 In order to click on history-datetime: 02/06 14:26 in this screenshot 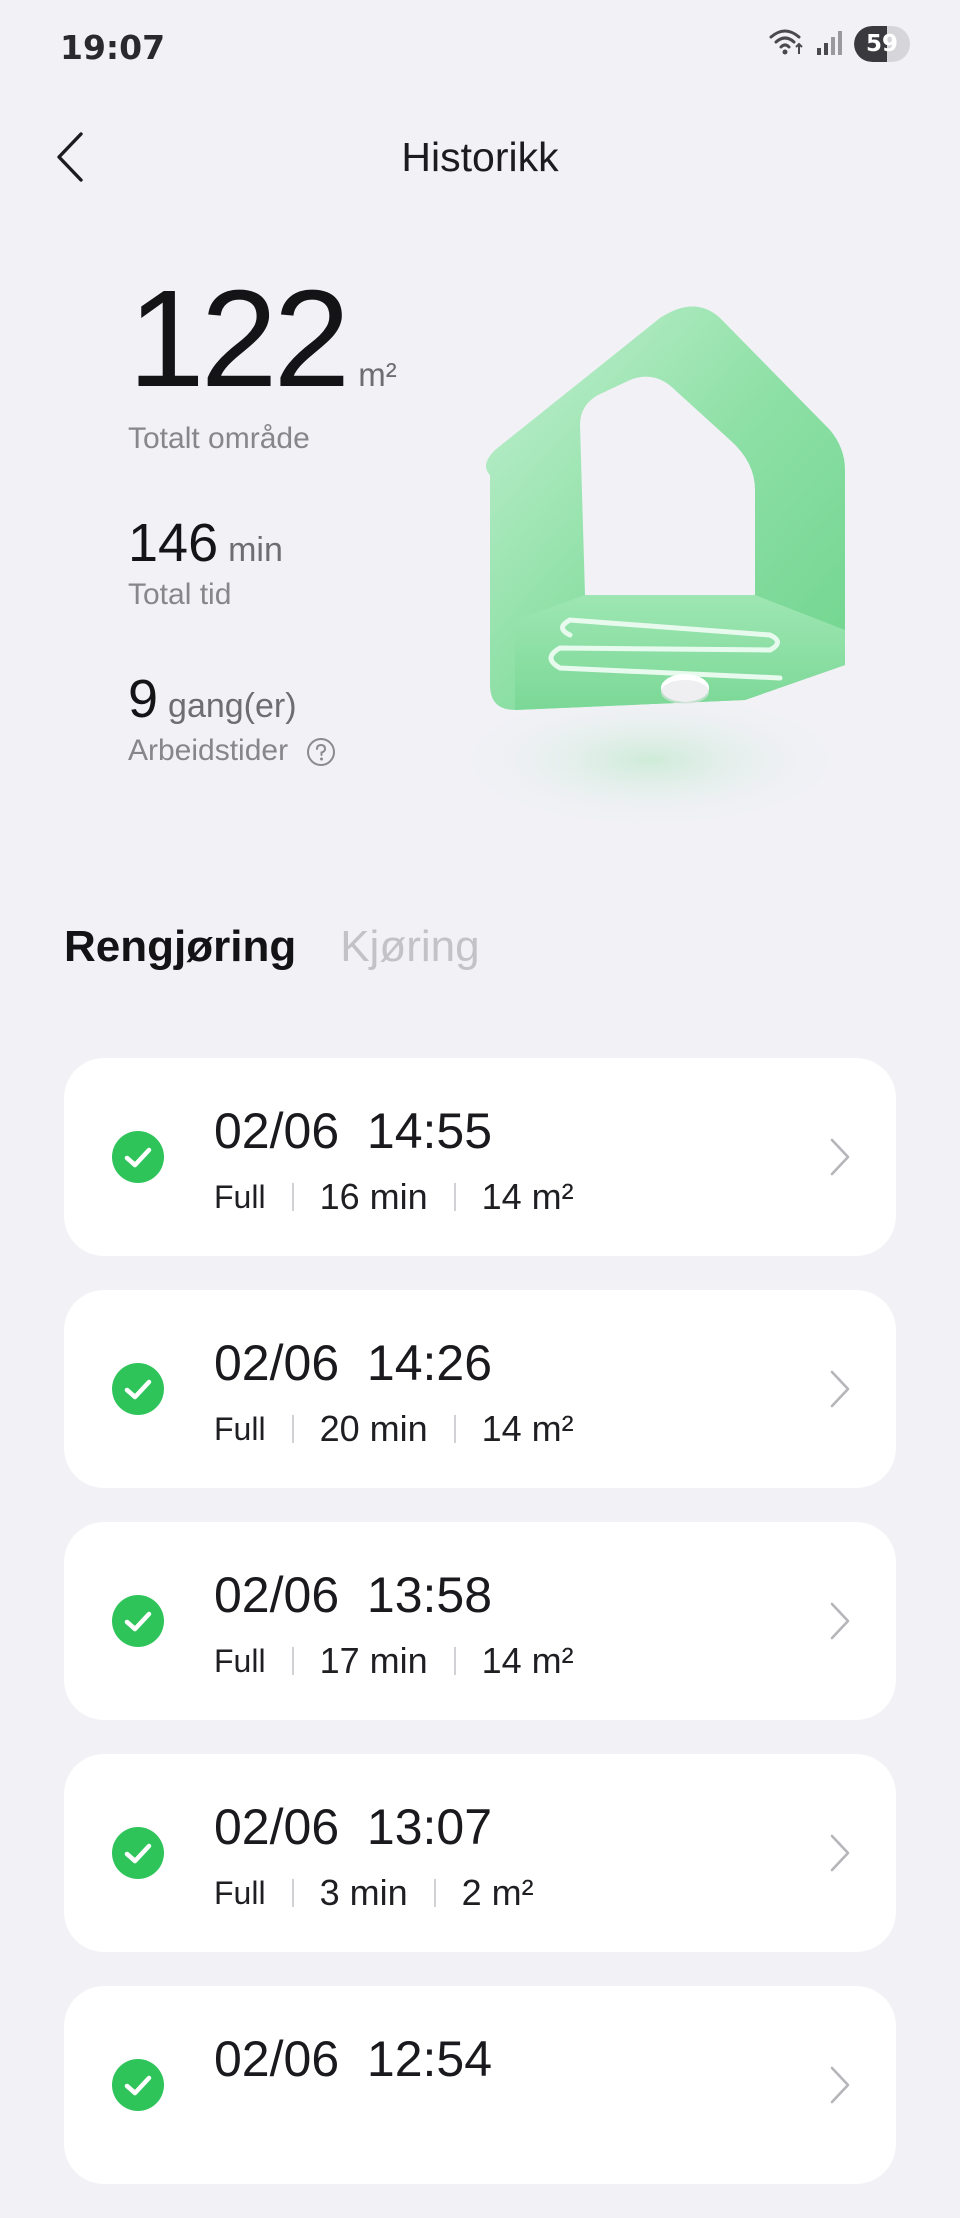, I will do `click(353, 1363)`.